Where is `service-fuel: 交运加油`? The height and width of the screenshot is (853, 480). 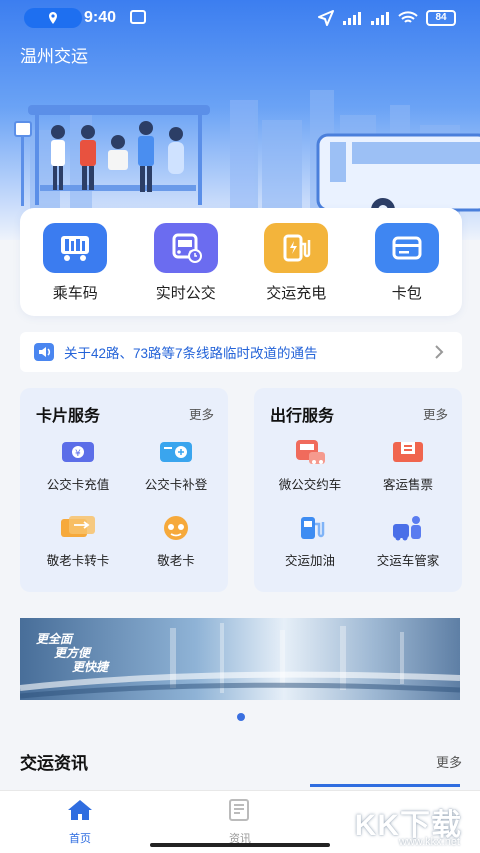 service-fuel: 交运加油 is located at coordinates (310, 540).